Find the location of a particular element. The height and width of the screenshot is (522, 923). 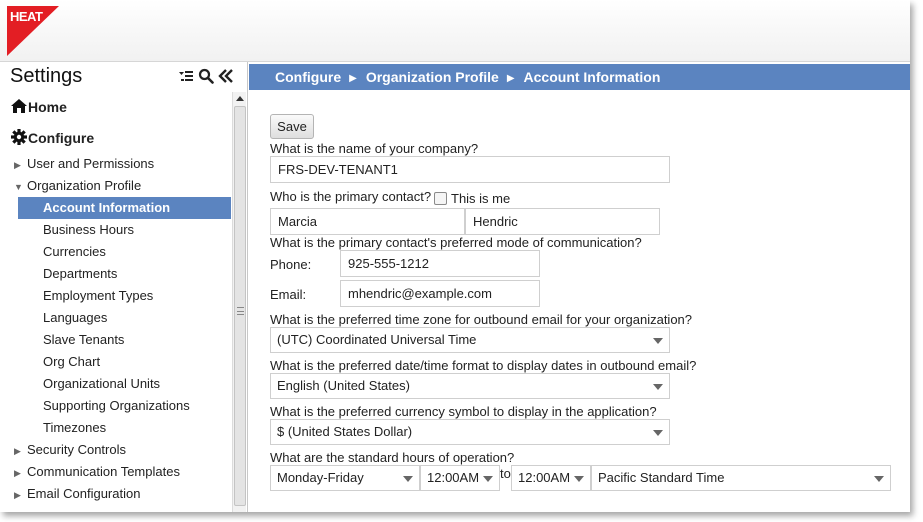

sidebar-item-organization-profile: ▼ Organization Profile is located at coordinates (77, 186).